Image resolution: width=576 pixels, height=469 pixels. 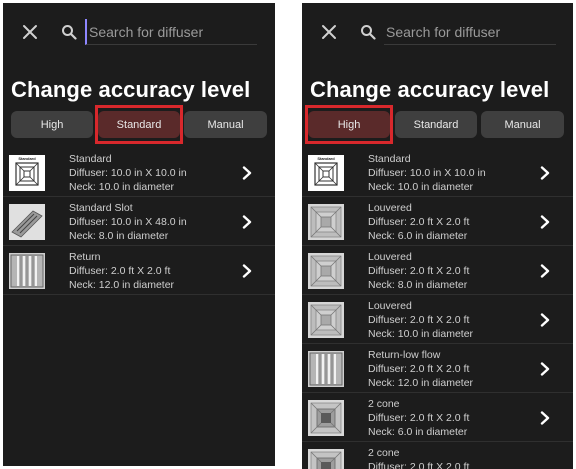 What do you see at coordinates (101, 208) in the screenshot?
I see `item-name: Standard Slot` at bounding box center [101, 208].